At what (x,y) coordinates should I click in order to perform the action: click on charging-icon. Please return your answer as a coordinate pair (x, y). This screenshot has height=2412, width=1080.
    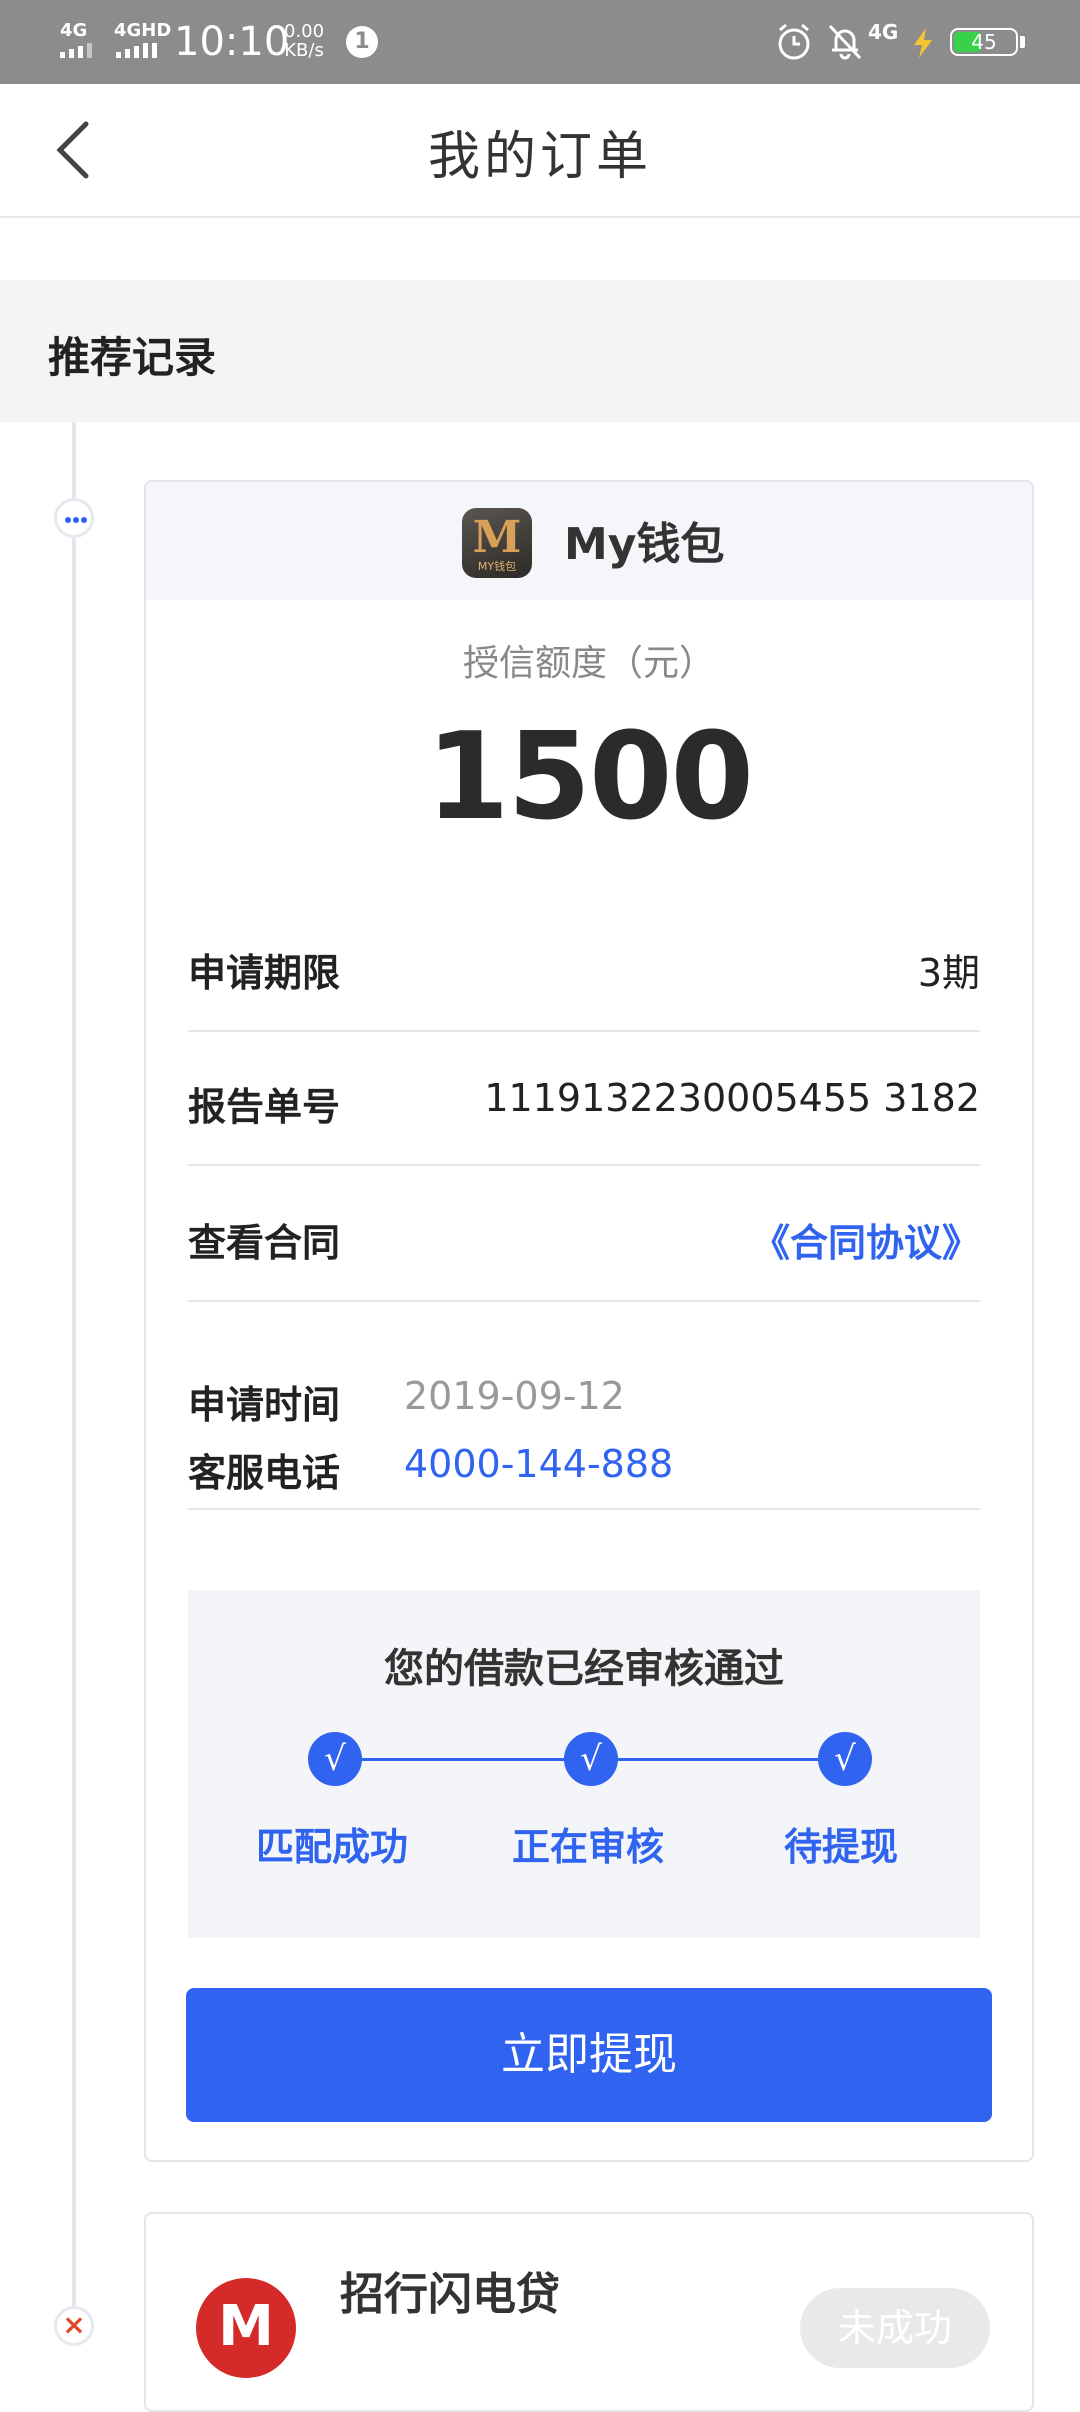
    Looking at the image, I should click on (923, 43).